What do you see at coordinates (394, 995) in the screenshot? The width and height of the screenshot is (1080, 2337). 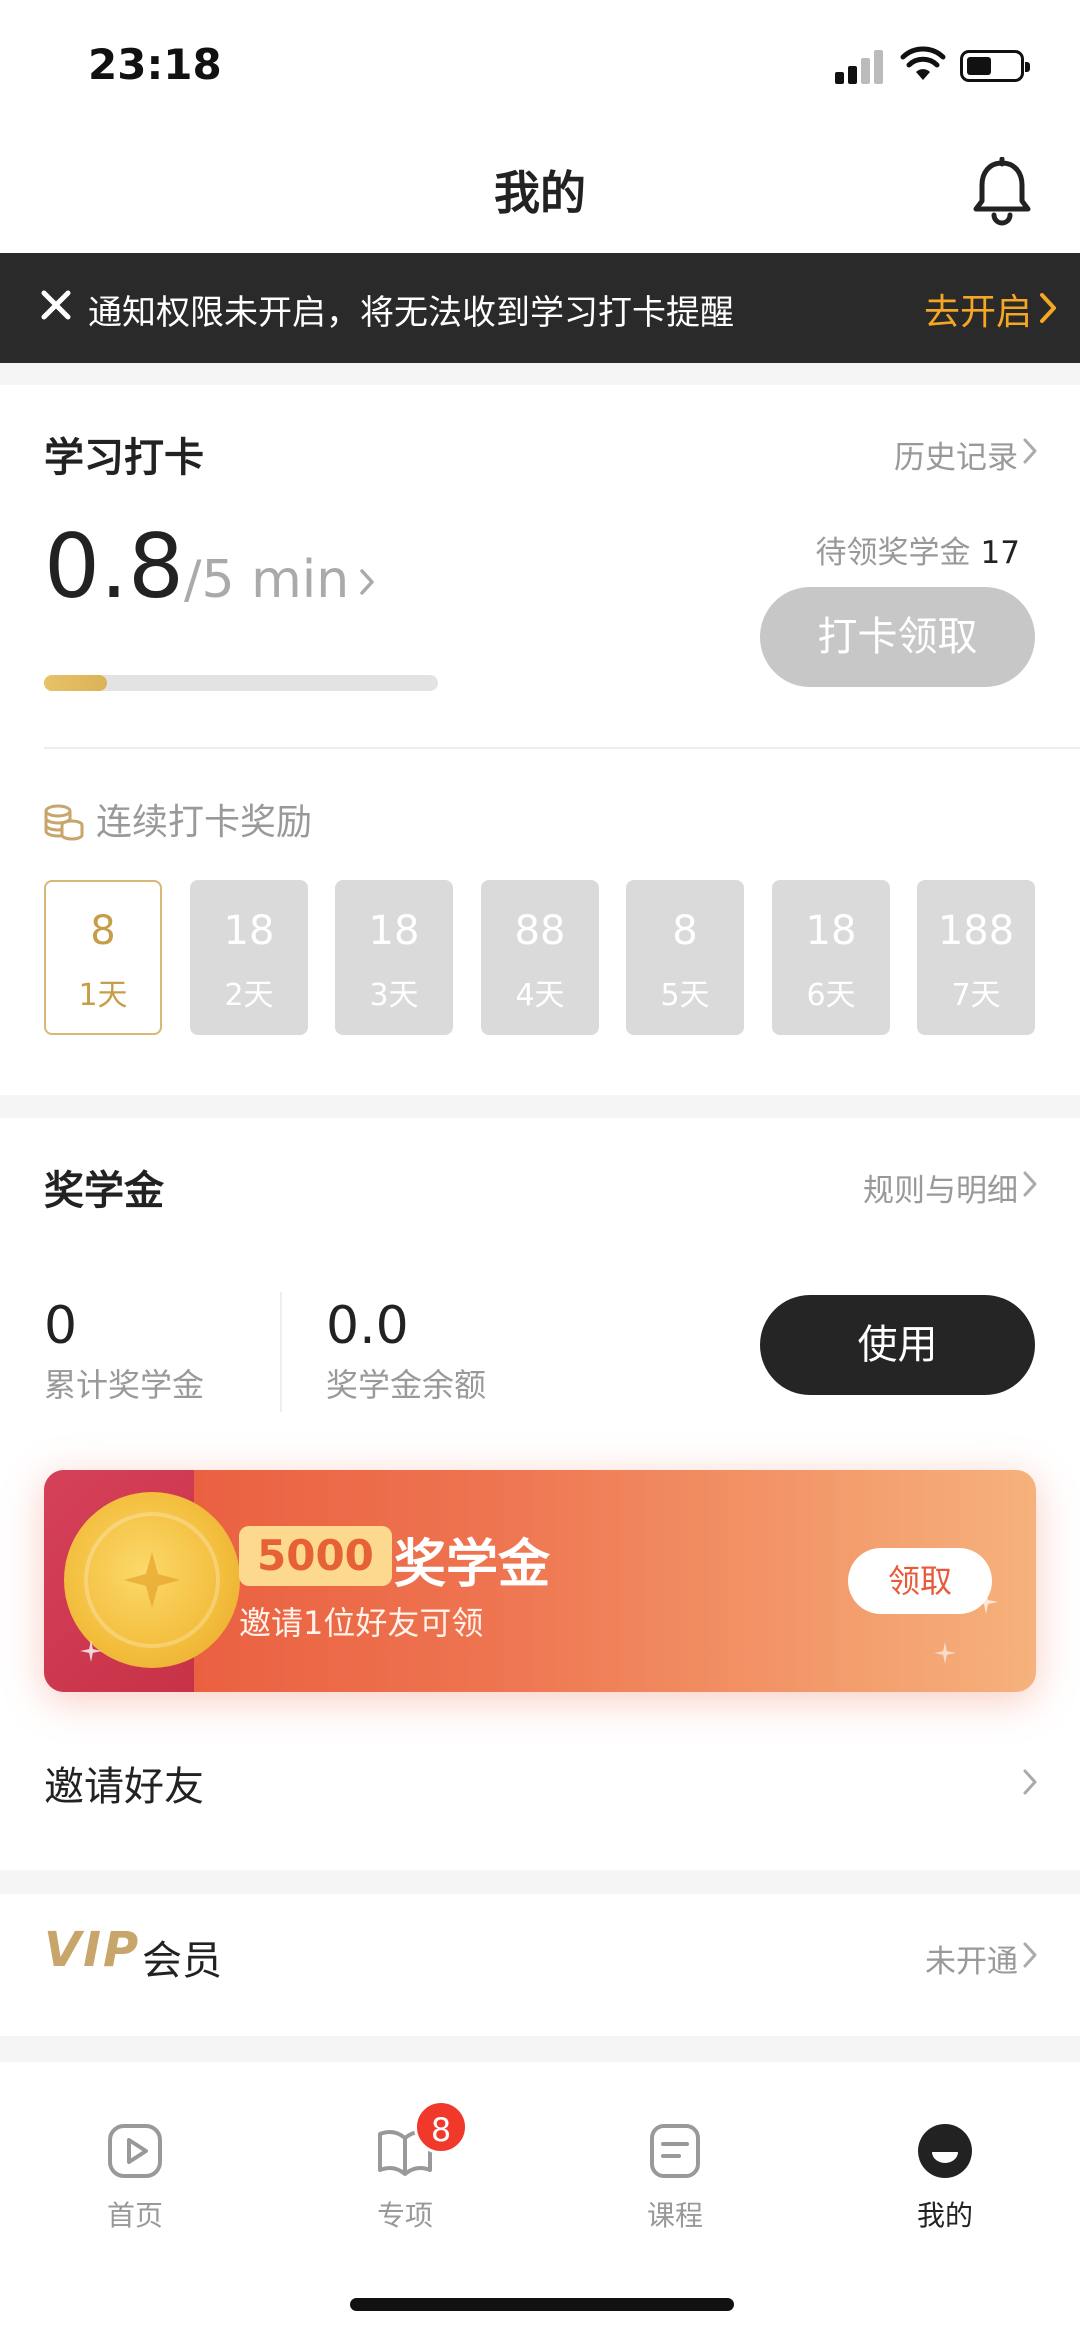 I see `streak-day-label: 3天` at bounding box center [394, 995].